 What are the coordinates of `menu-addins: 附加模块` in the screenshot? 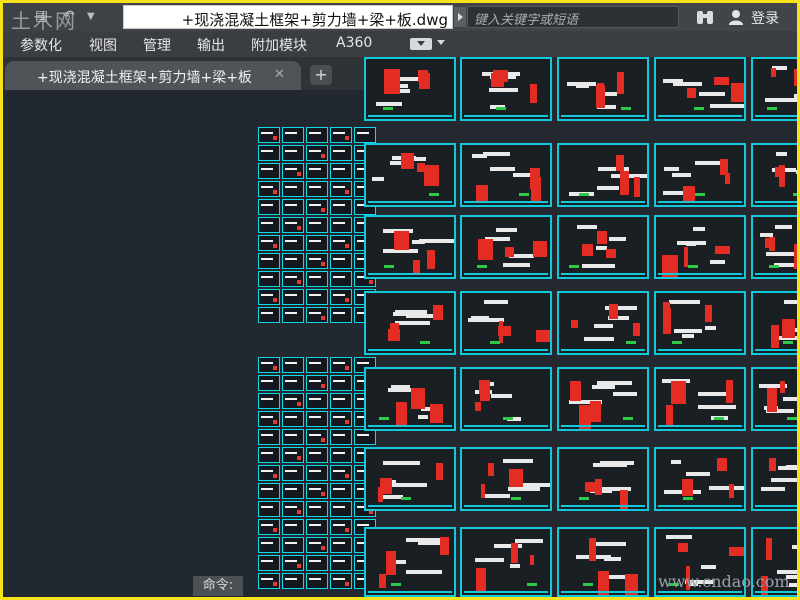 It's located at (279, 45).